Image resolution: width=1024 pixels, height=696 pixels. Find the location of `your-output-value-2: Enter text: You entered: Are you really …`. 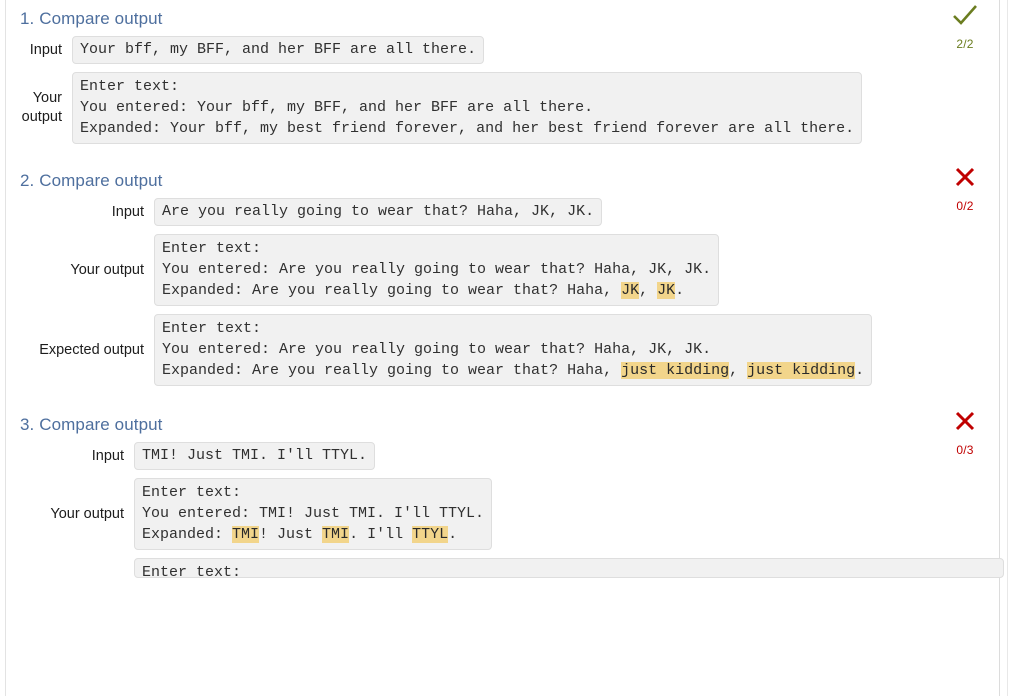

your-output-value-2: Enter text: You entered: Are you really … is located at coordinates (437, 270).